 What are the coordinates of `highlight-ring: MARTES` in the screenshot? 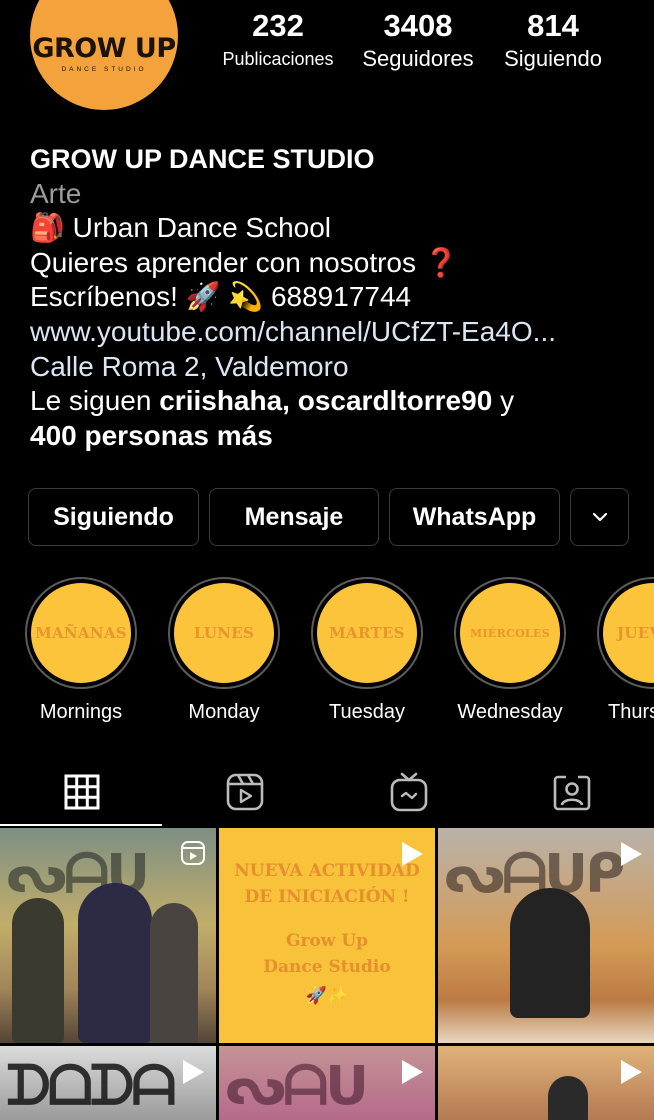 It's located at (367, 633).